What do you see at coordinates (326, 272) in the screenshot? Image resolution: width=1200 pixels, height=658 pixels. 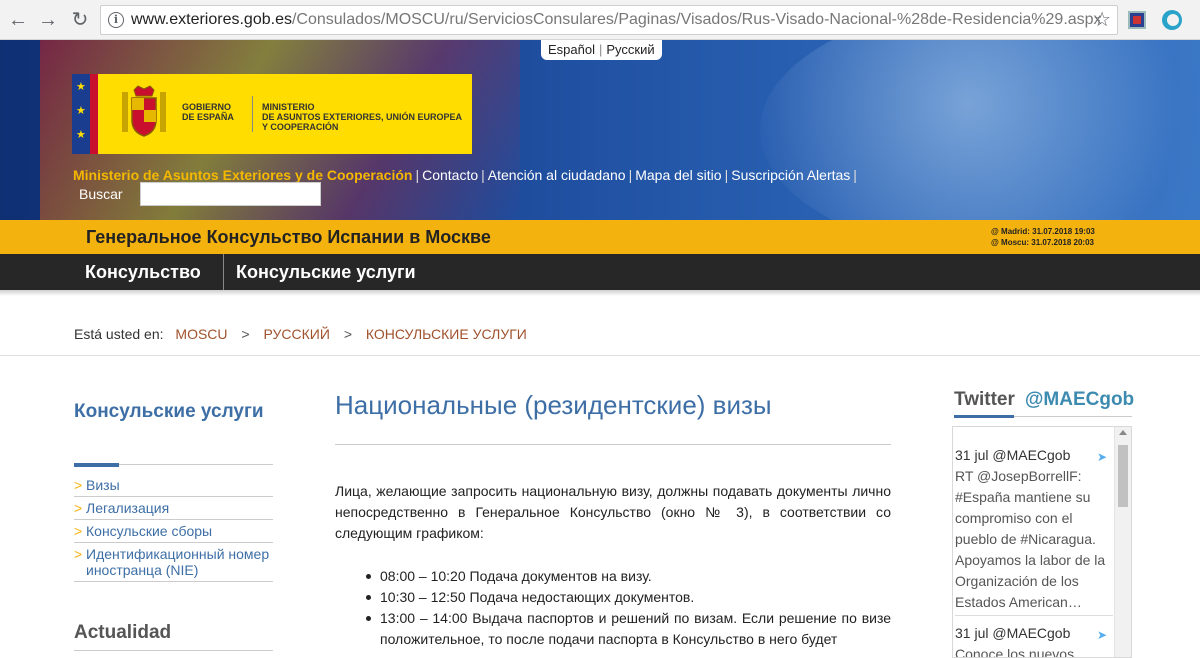 I see `menu-consular-services: Консульские услуги` at bounding box center [326, 272].